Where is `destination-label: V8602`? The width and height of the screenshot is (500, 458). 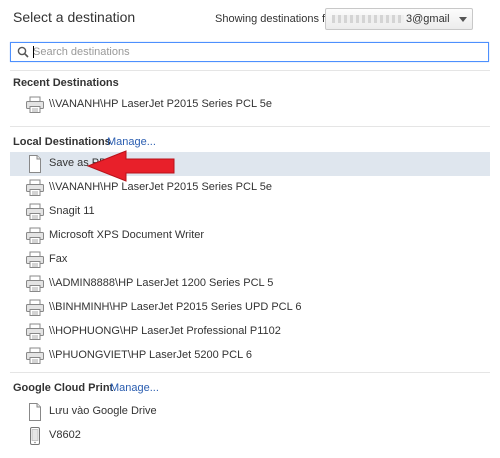 destination-label: V8602 is located at coordinates (65, 435).